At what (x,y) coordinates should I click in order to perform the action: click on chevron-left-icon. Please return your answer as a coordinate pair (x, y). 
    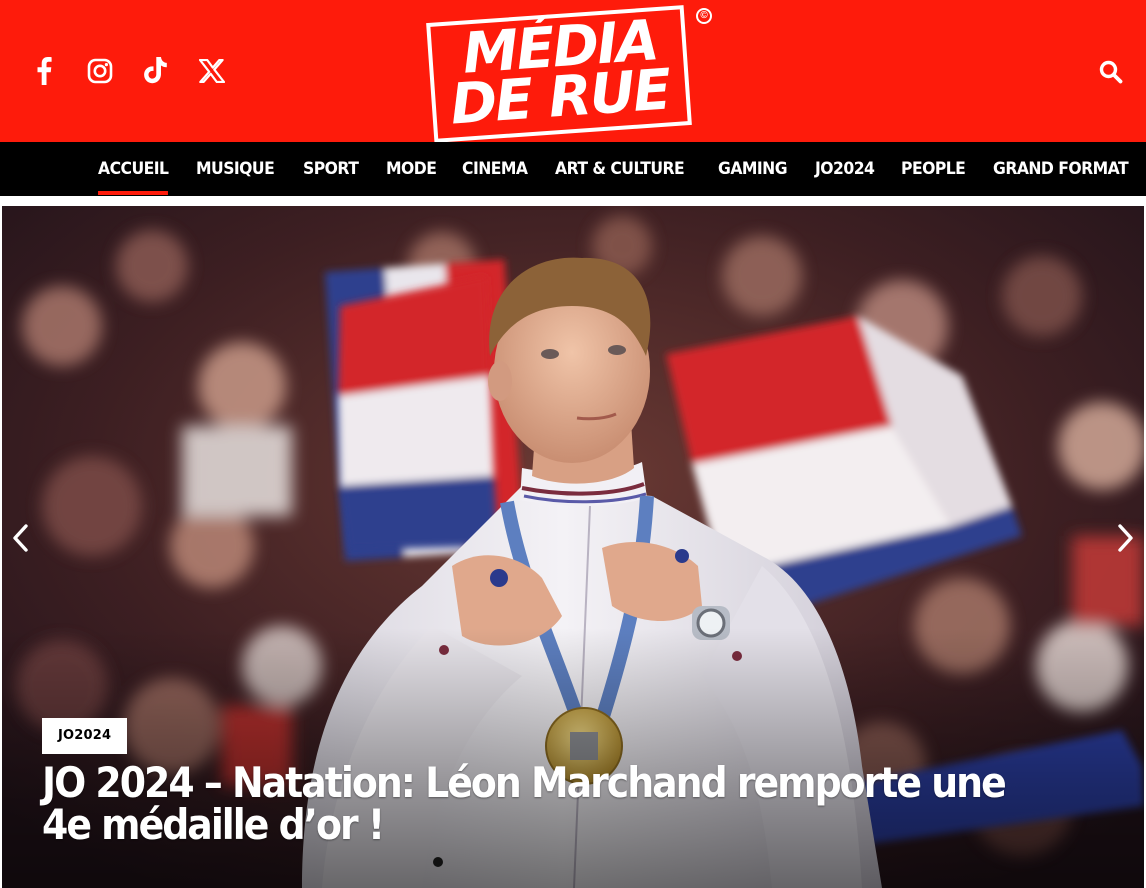
    Looking at the image, I should click on (20, 538).